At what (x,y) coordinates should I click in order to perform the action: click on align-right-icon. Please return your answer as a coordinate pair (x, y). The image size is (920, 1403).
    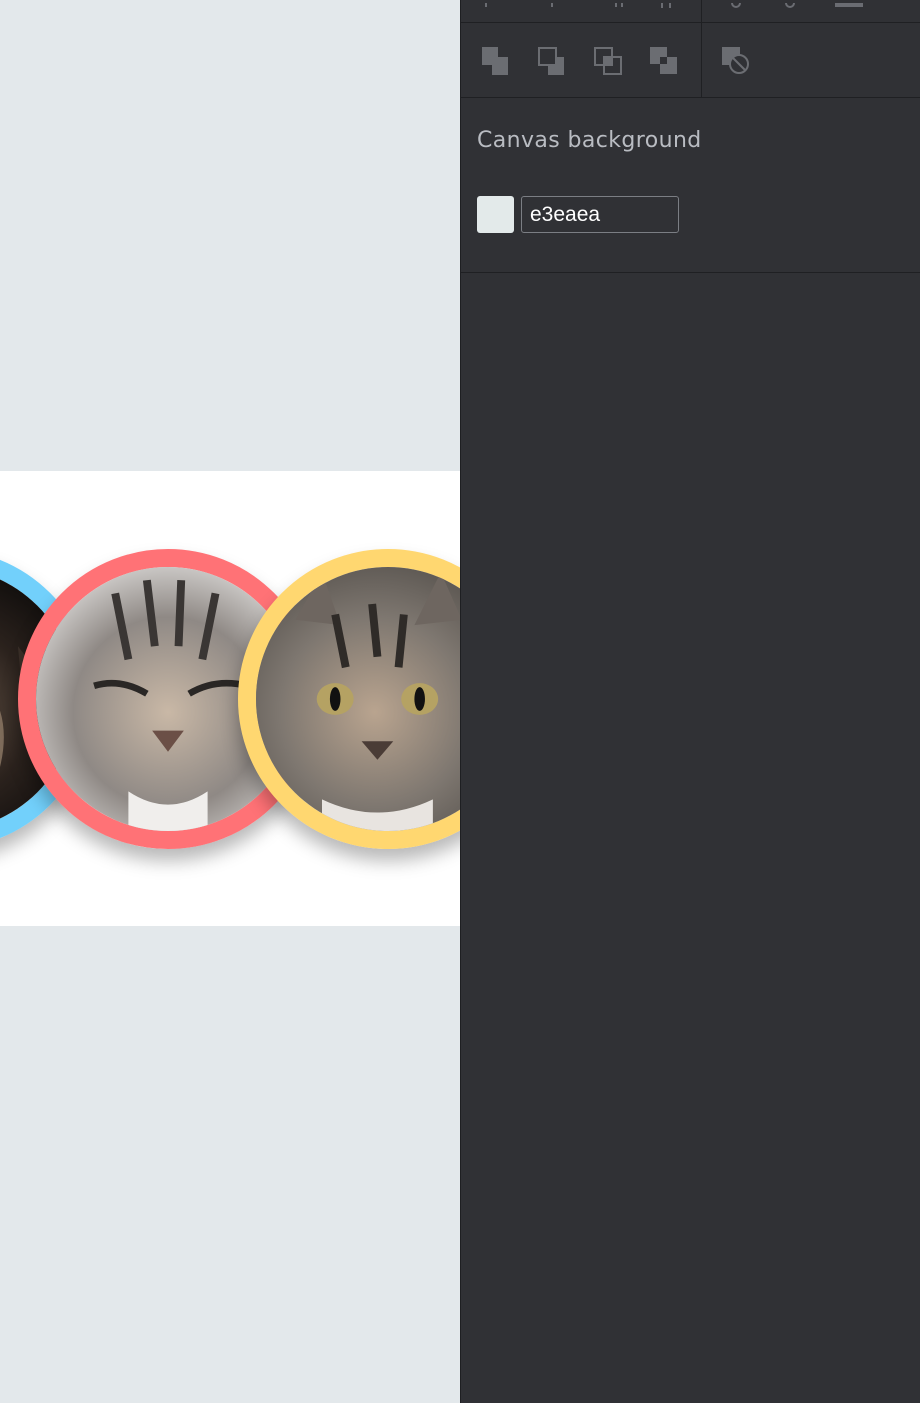
    Looking at the image, I should click on (620, 4).